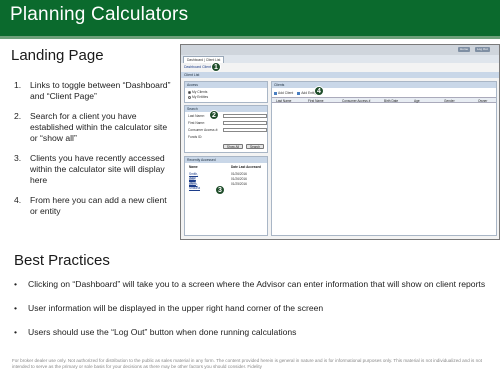  Describe the element at coordinates (384, 85) in the screenshot. I see `clients-panel-title: Clients` at that location.